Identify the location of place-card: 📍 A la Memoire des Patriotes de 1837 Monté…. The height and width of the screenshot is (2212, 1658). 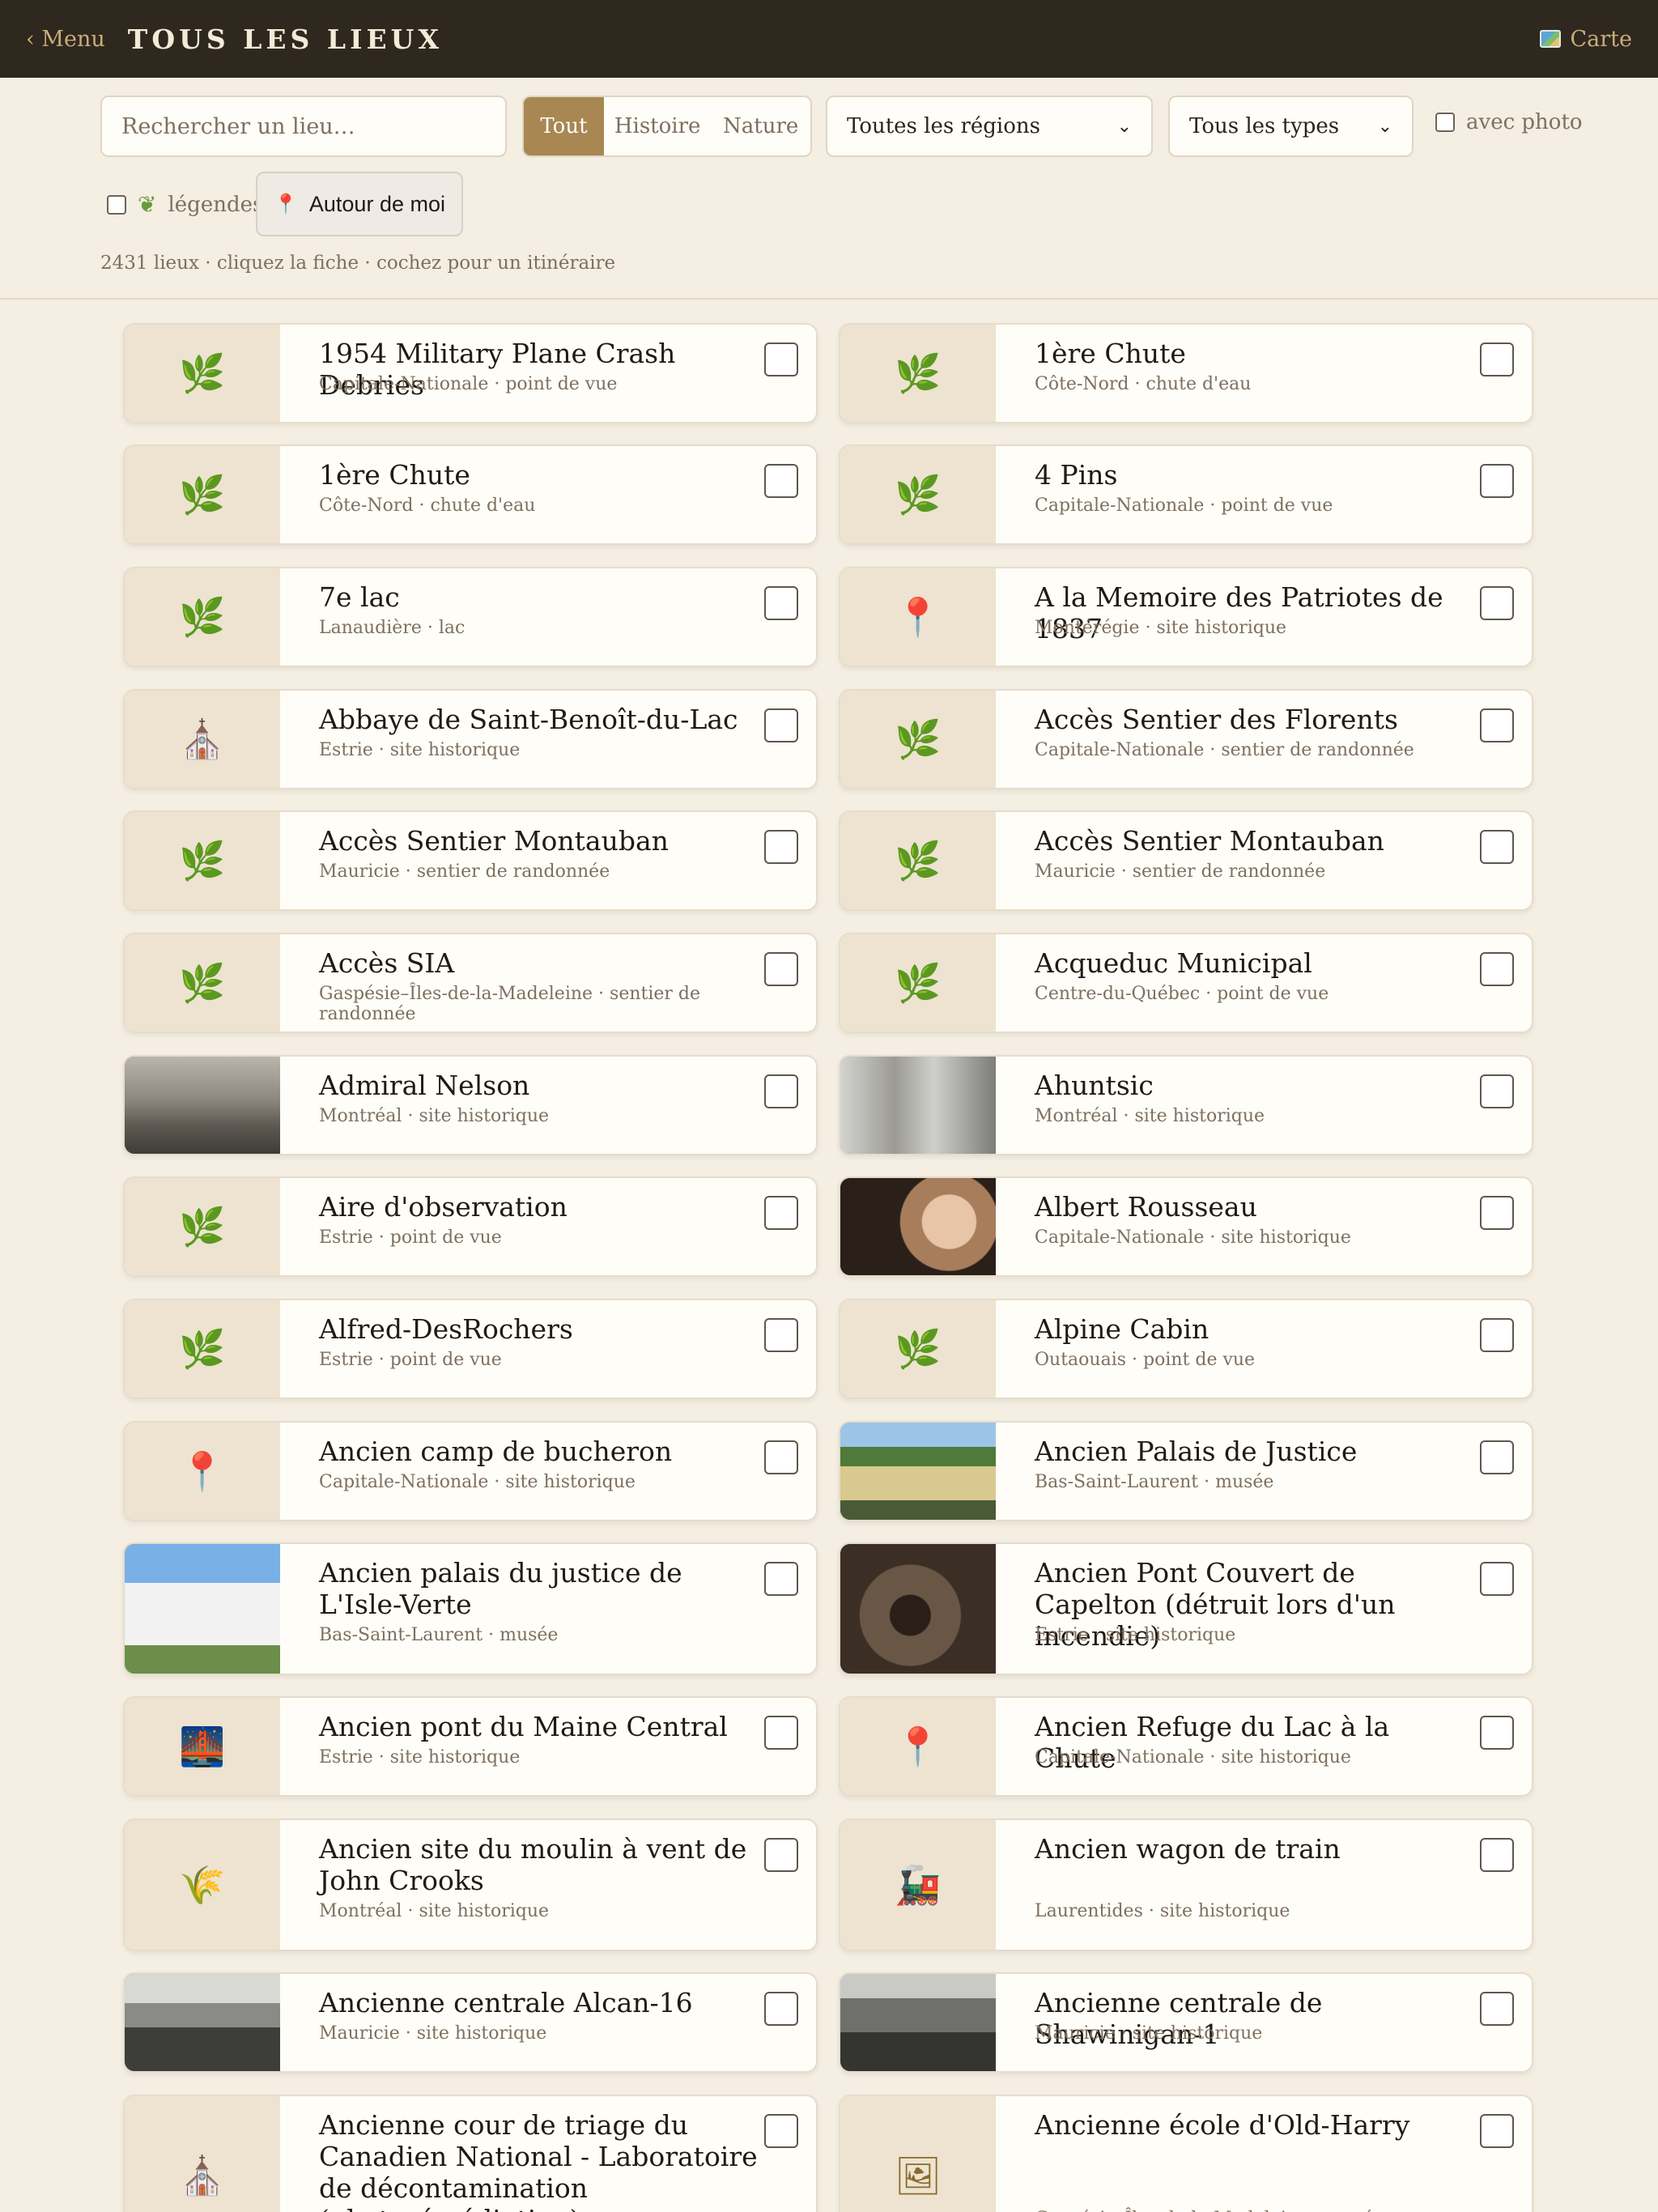
(1186, 617).